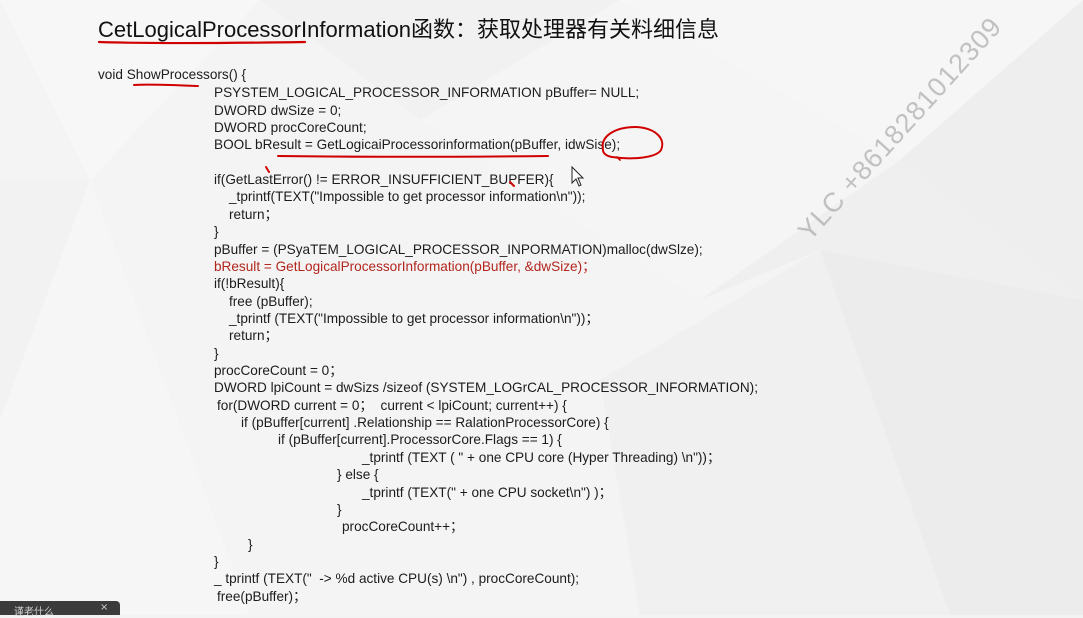 The image size is (1083, 618). What do you see at coordinates (249, 283) in the screenshot?
I see `code-line: if(!bResult){` at bounding box center [249, 283].